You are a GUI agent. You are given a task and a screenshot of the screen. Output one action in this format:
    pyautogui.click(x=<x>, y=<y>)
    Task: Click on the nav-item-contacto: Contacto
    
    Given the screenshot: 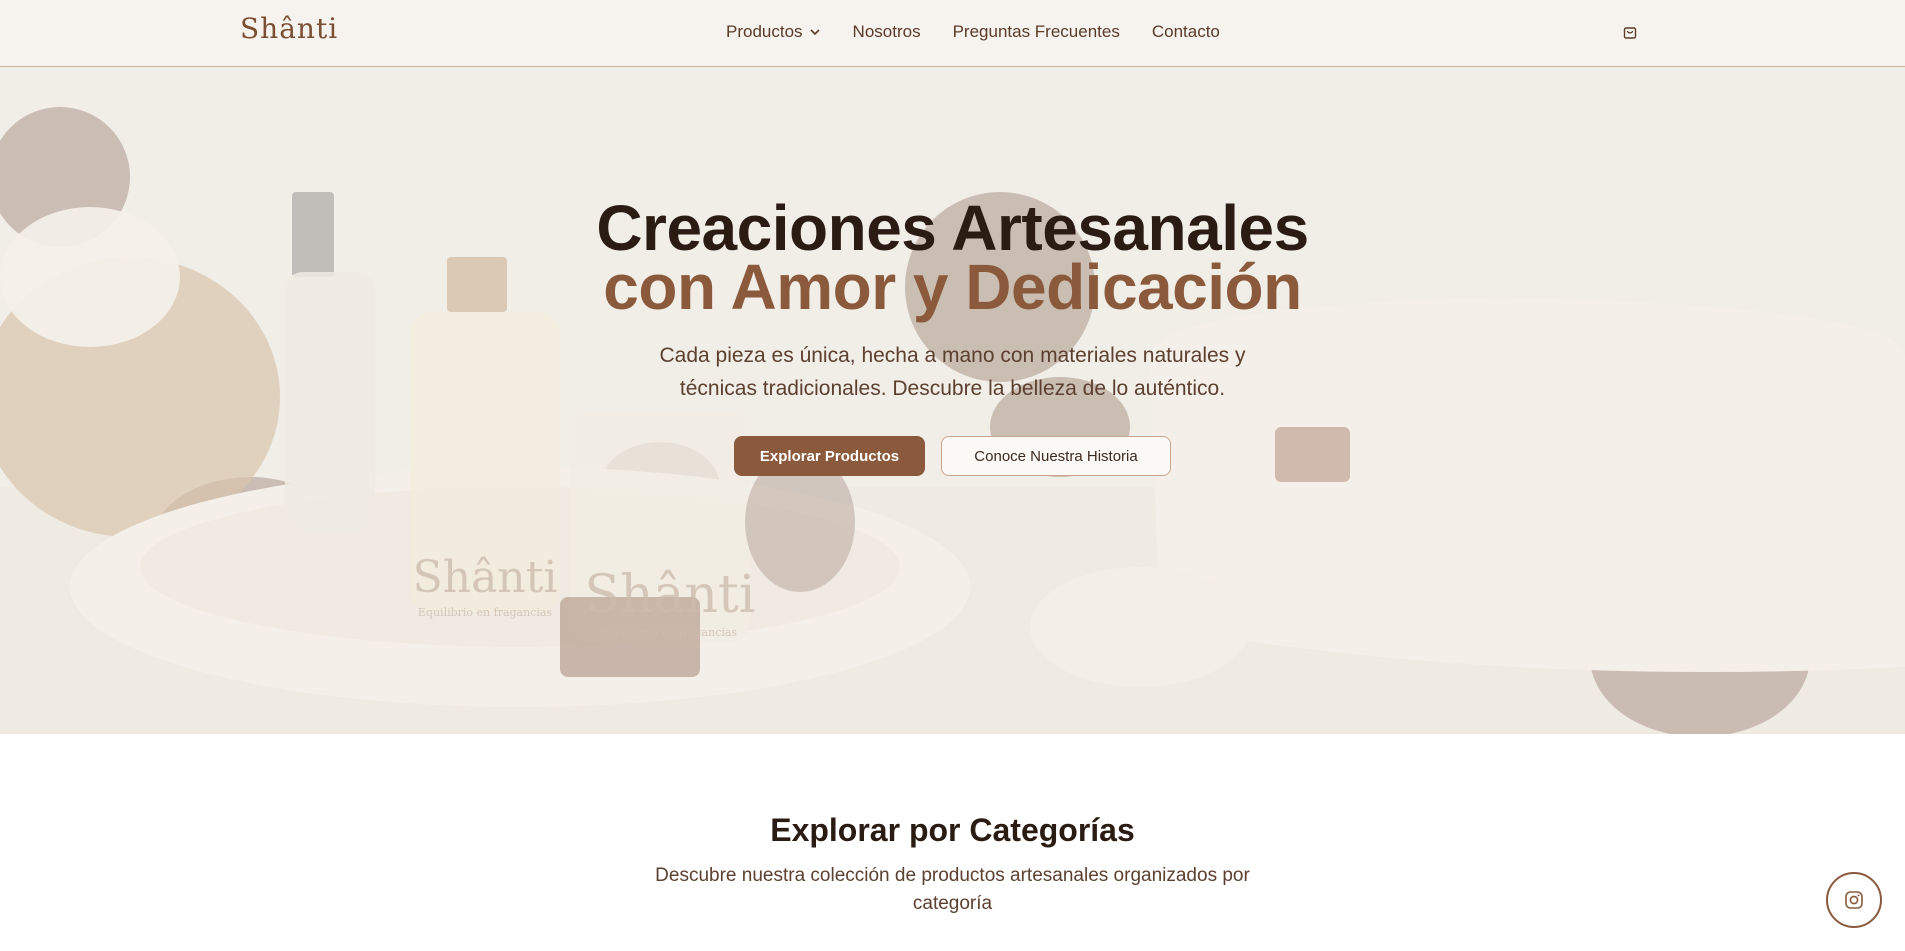 What is the action you would take?
    pyautogui.click(x=1186, y=32)
    